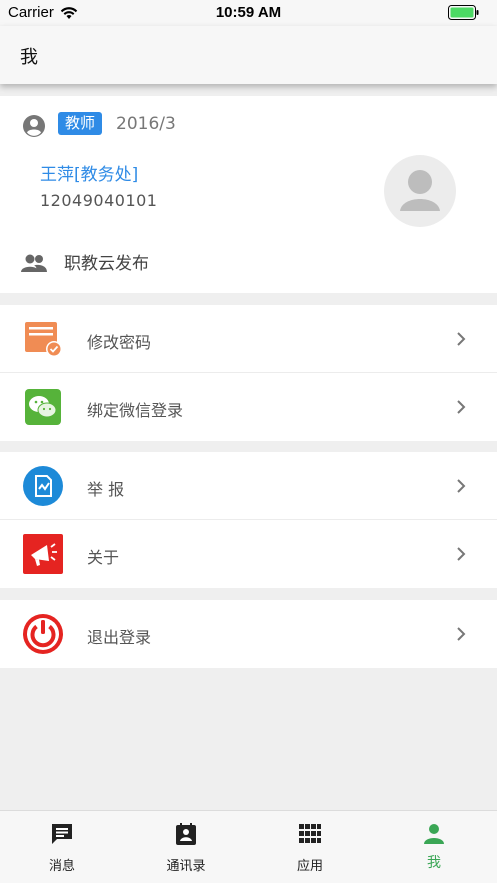 The width and height of the screenshot is (497, 883). What do you see at coordinates (434, 863) in the screenshot?
I see `tab-label: 我` at bounding box center [434, 863].